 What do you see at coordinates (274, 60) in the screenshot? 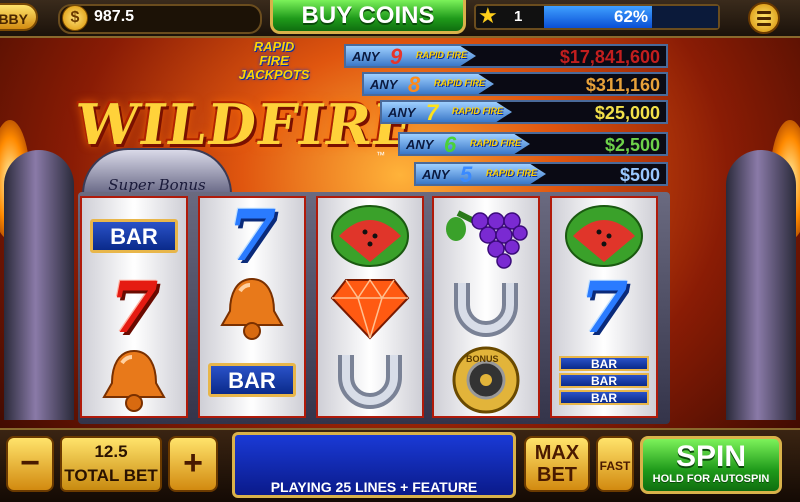
I see `logo-line: FIRE` at bounding box center [274, 60].